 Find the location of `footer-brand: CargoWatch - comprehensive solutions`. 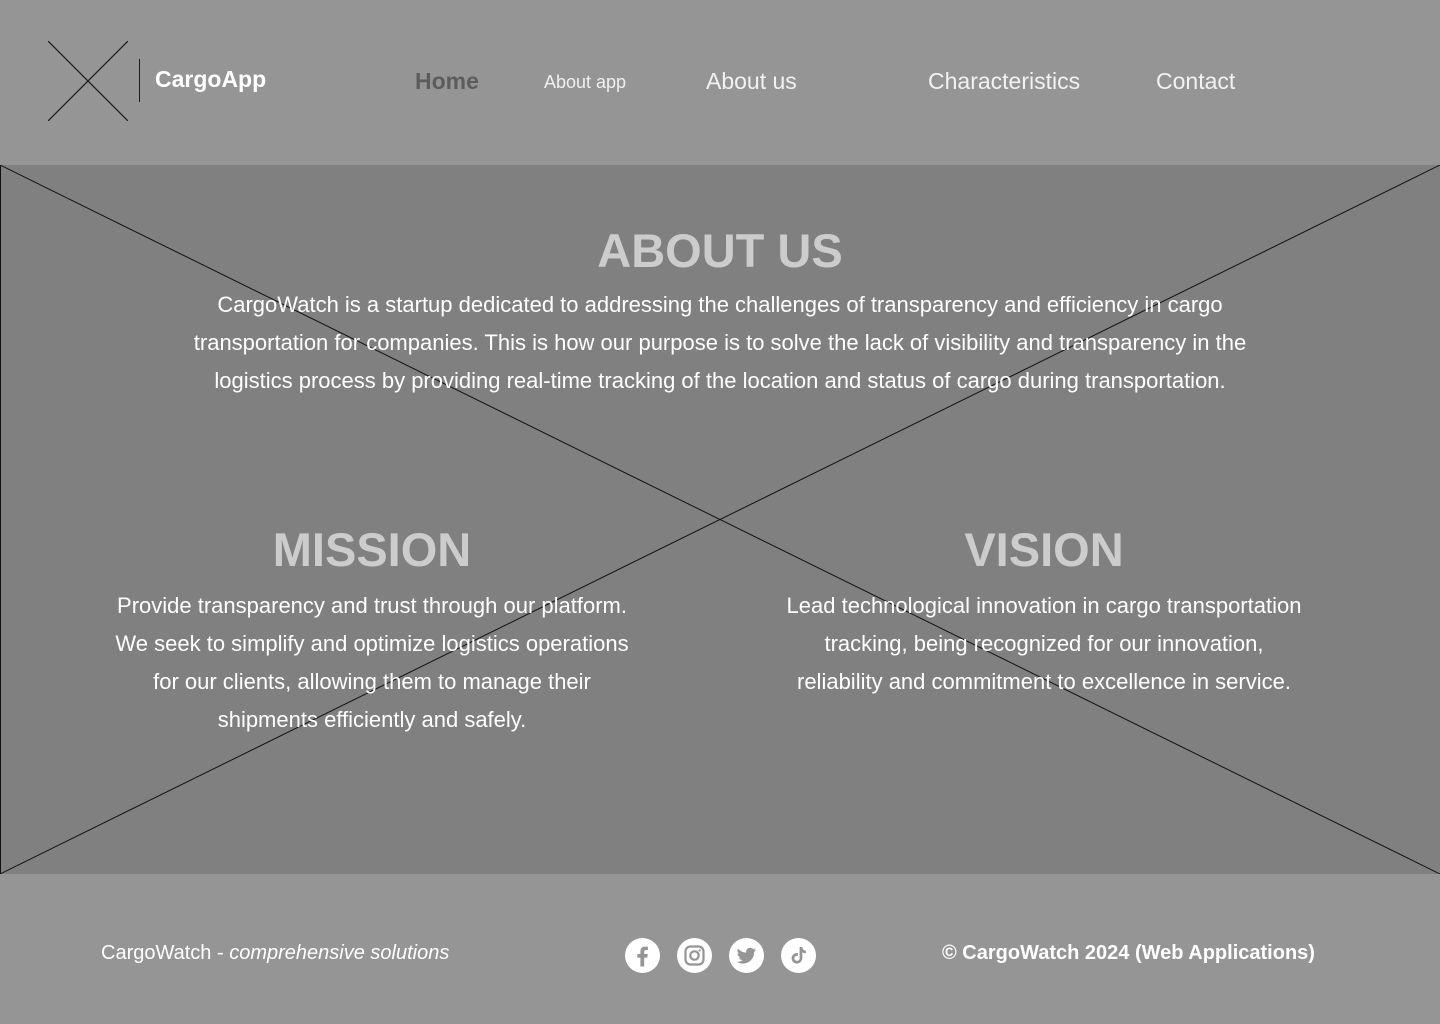

footer-brand: CargoWatch - comprehensive solutions is located at coordinates (275, 953).